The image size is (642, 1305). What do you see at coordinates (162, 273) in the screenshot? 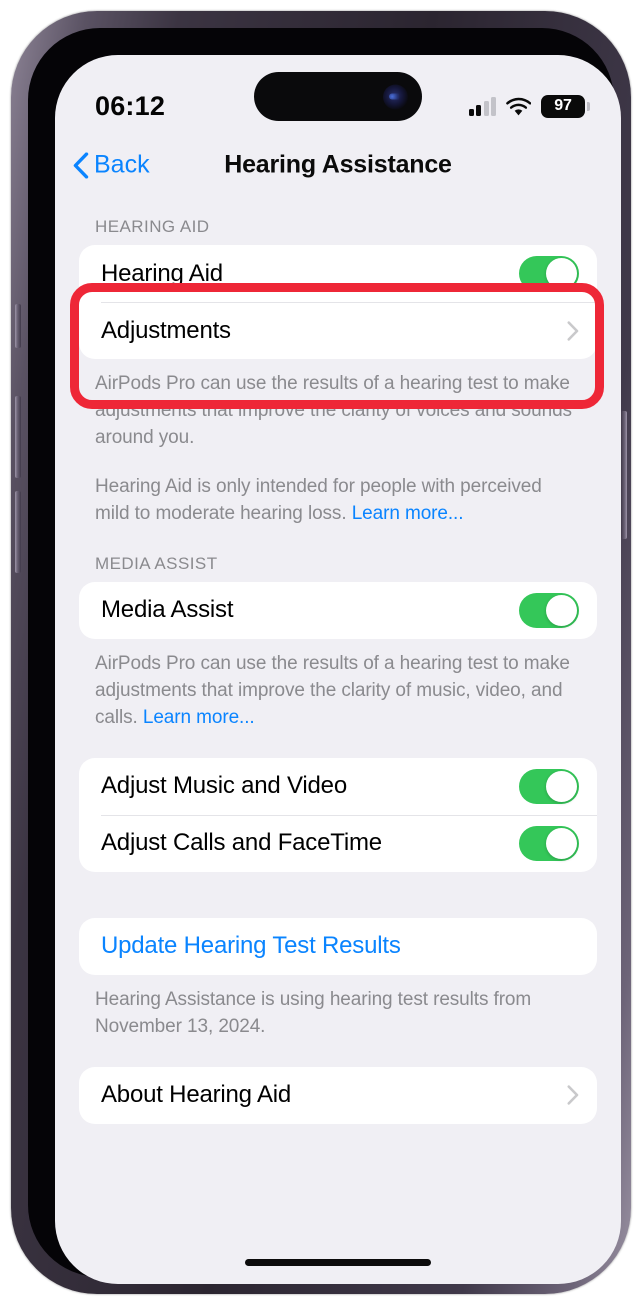
I see `row-label-hearing-aid: Hearing Aid` at bounding box center [162, 273].